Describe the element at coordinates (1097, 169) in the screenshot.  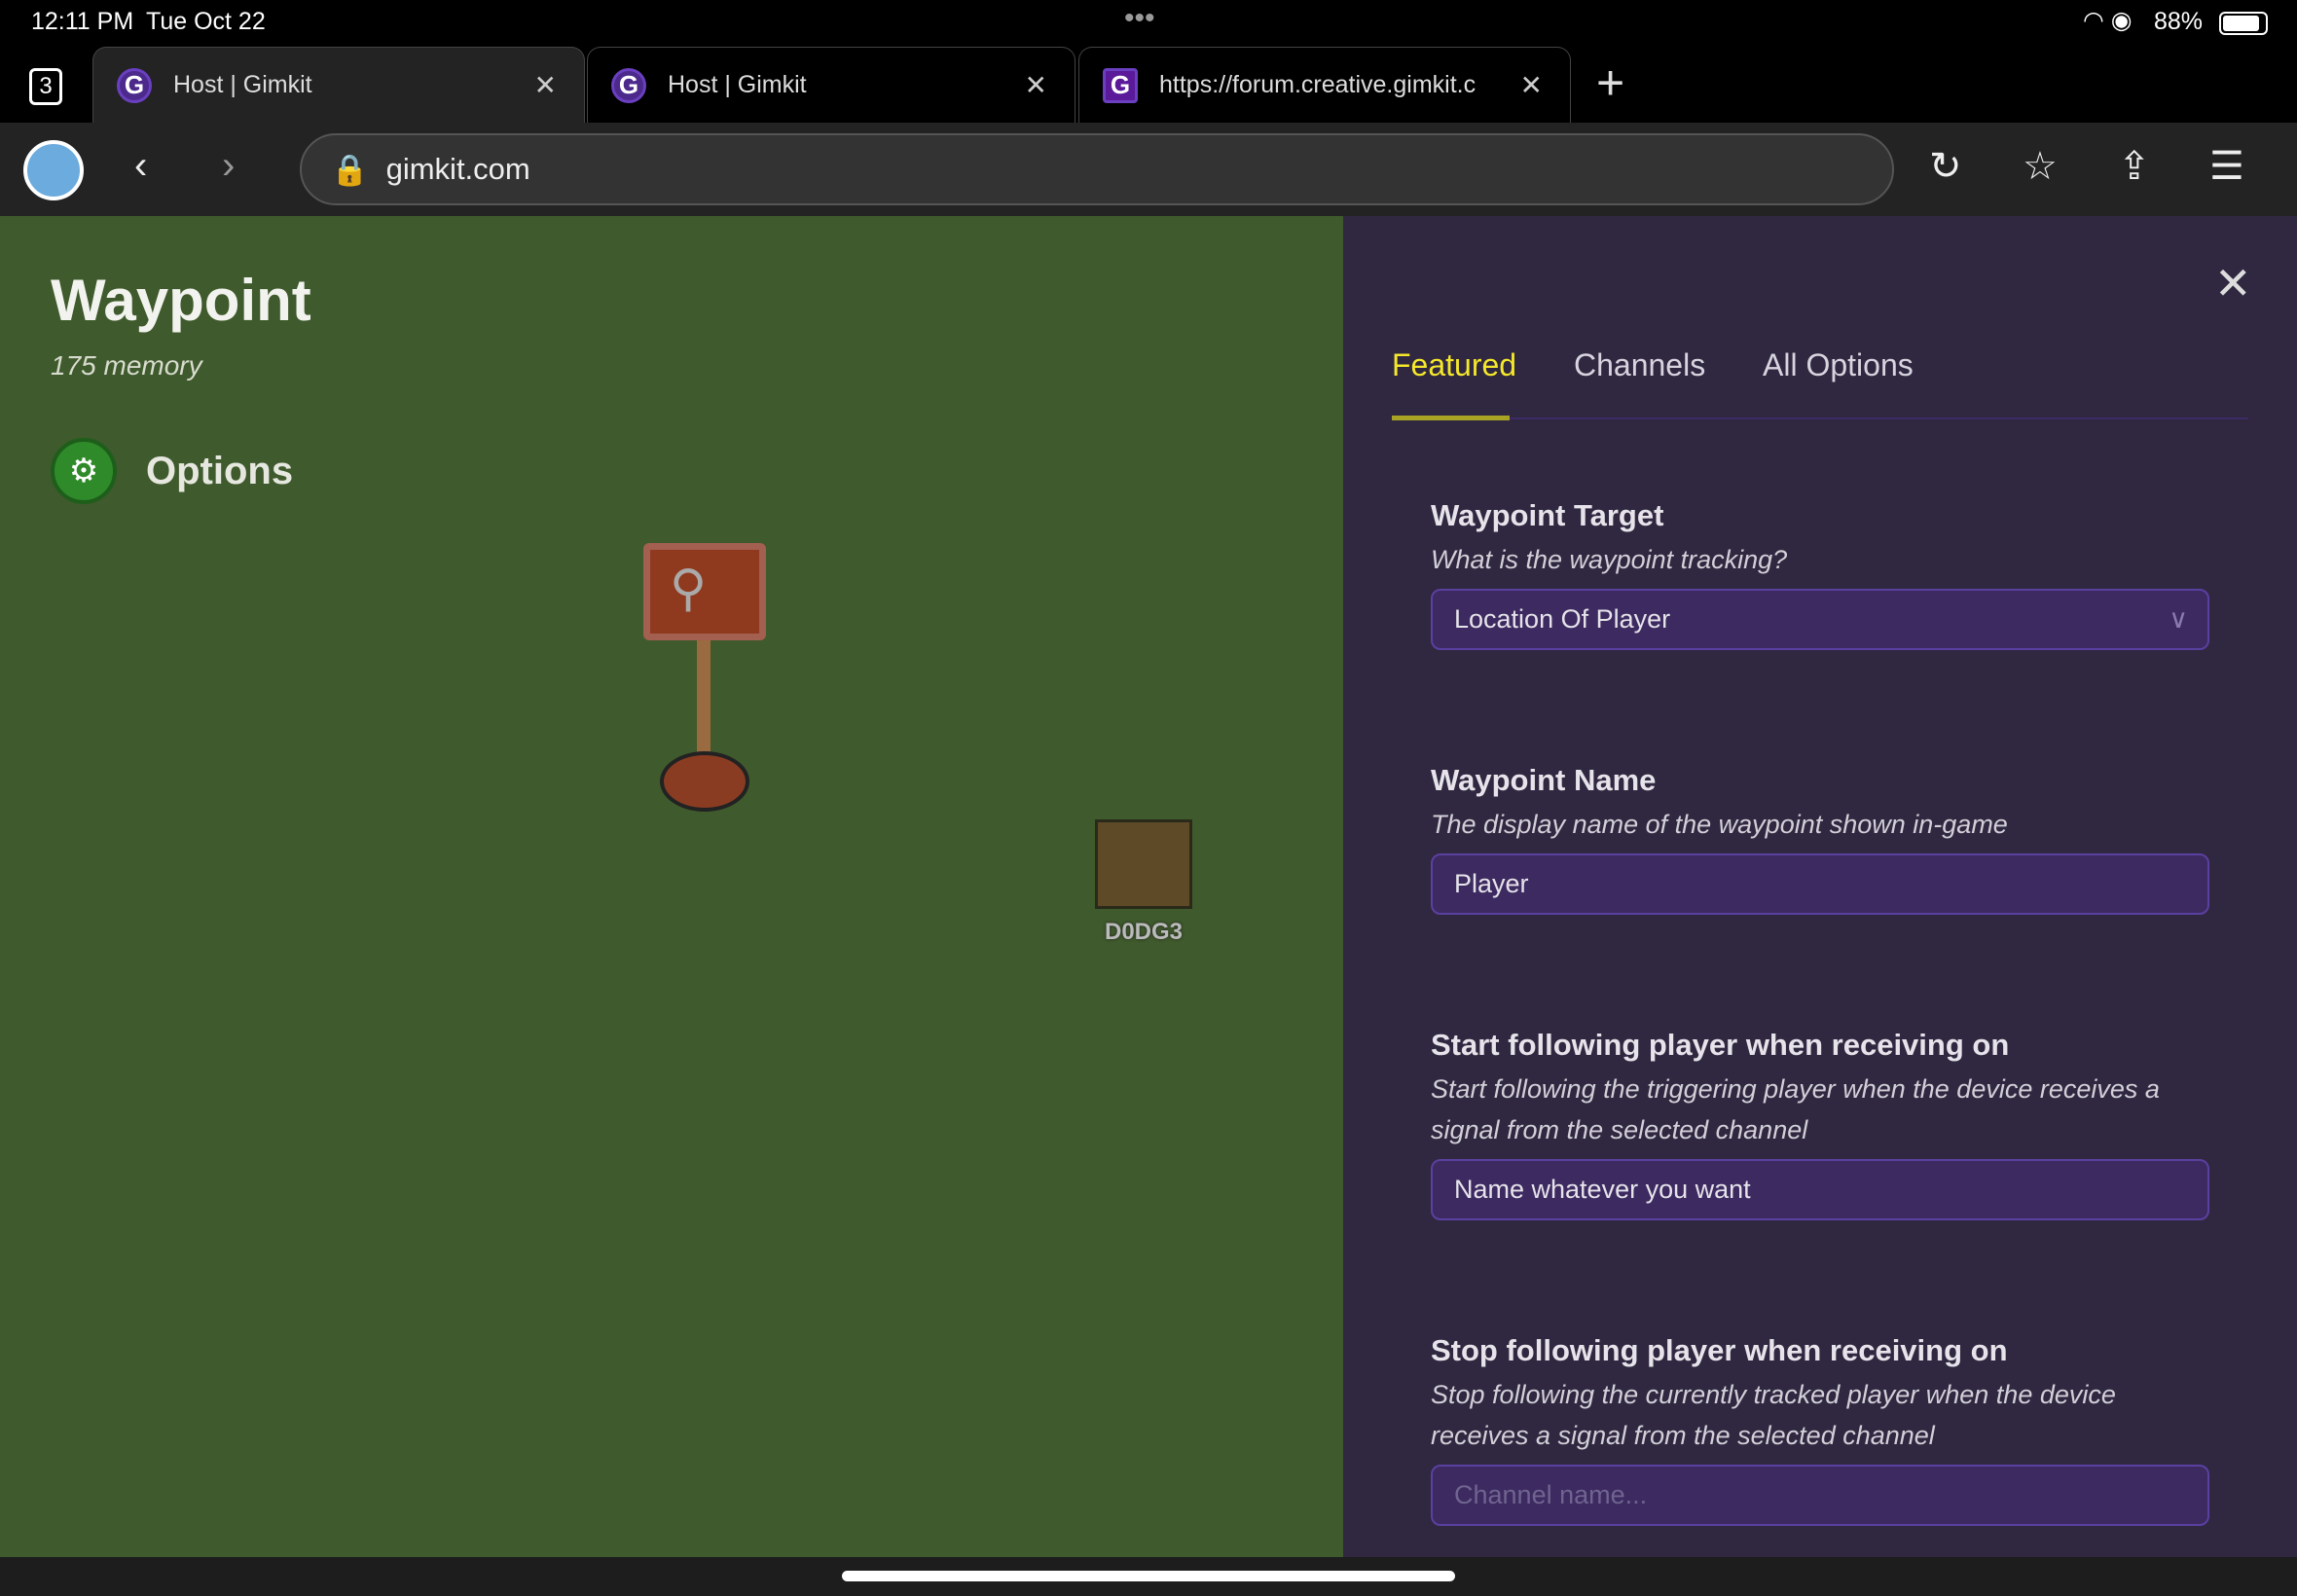
I see `url-bar: 🔒 gimkit.com` at that location.